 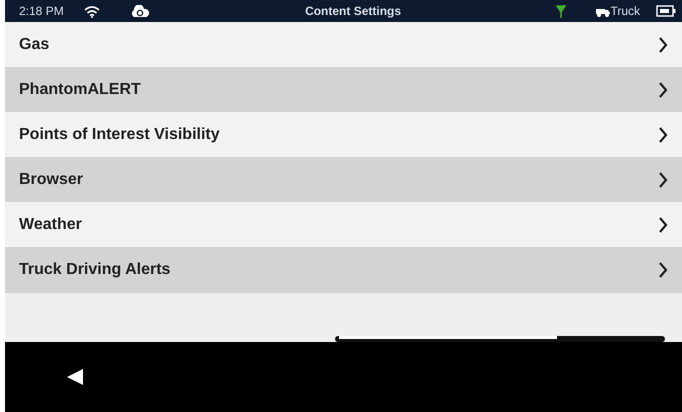 What do you see at coordinates (343, 89) in the screenshot?
I see `settings-item: PhantomALERT` at bounding box center [343, 89].